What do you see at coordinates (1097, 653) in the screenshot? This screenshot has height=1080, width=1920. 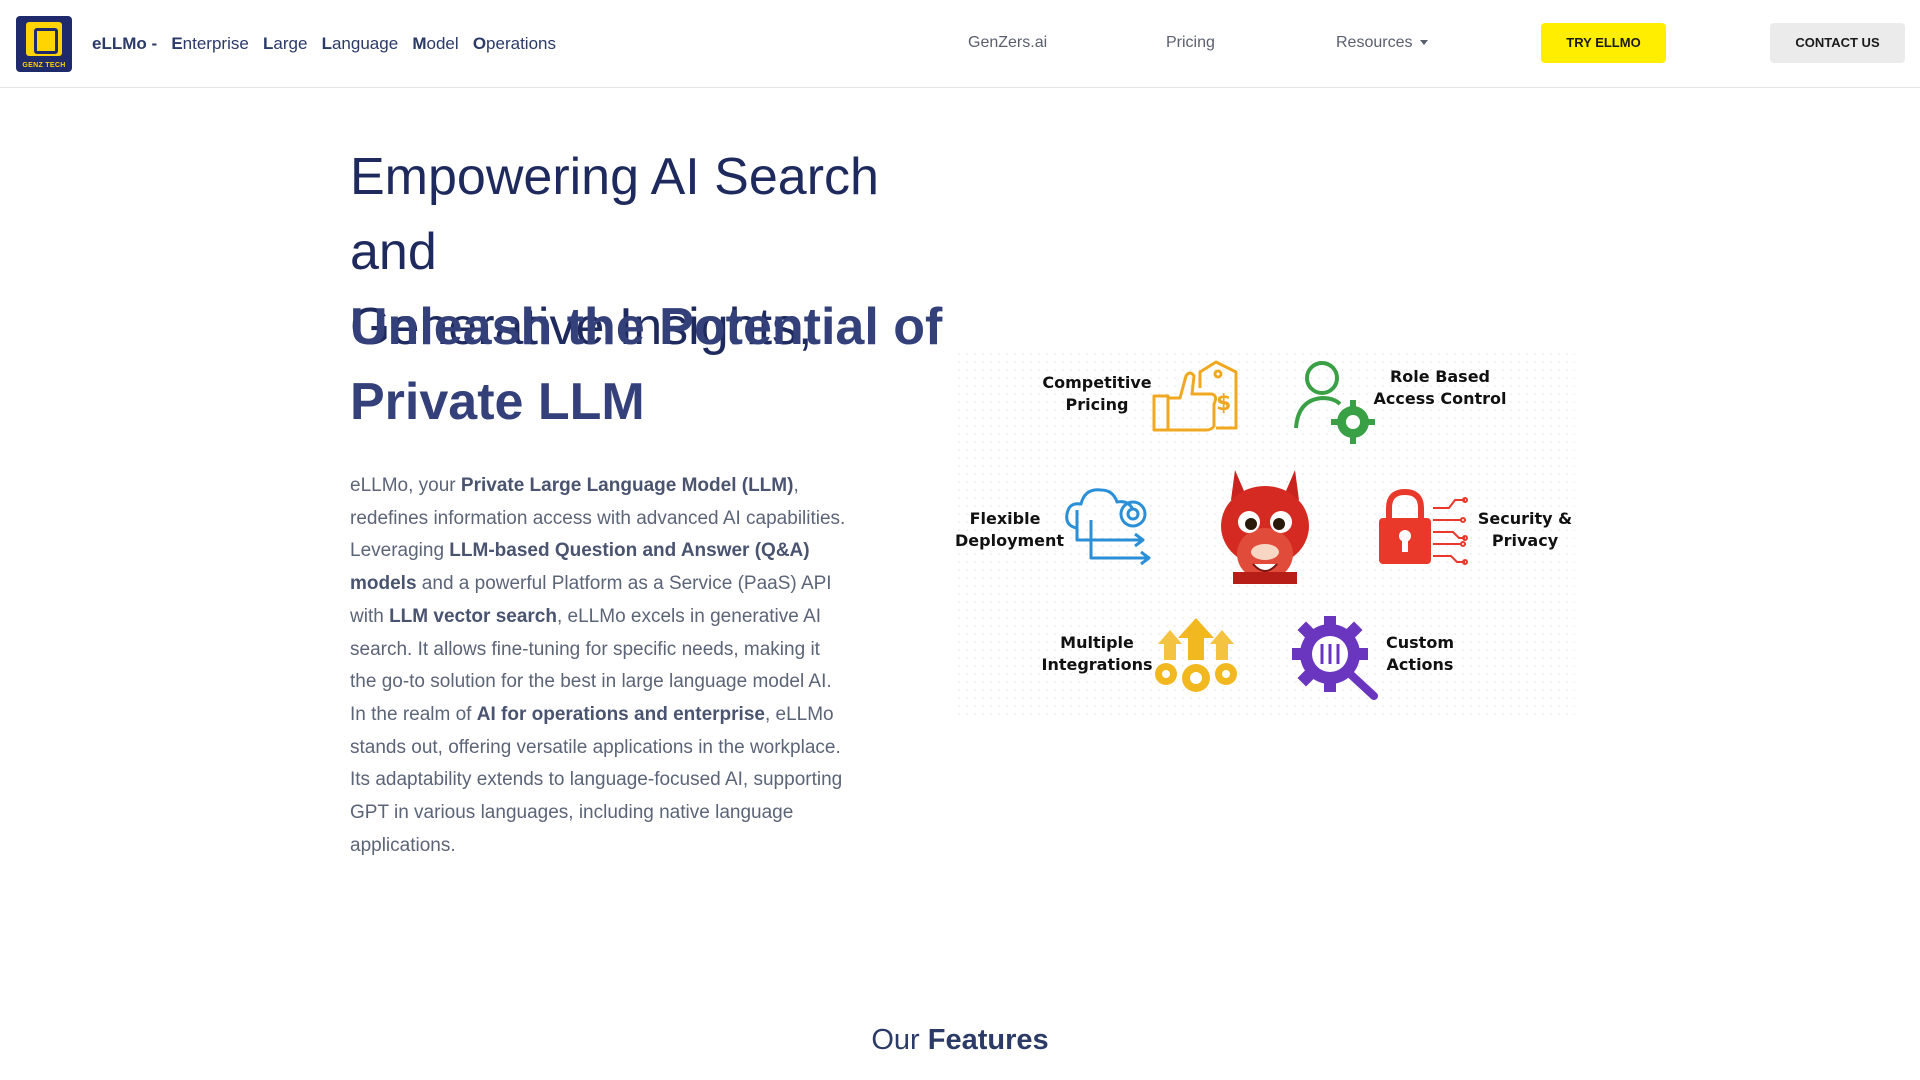 I see `multiple-integrations-label: Multiple Integrations` at bounding box center [1097, 653].